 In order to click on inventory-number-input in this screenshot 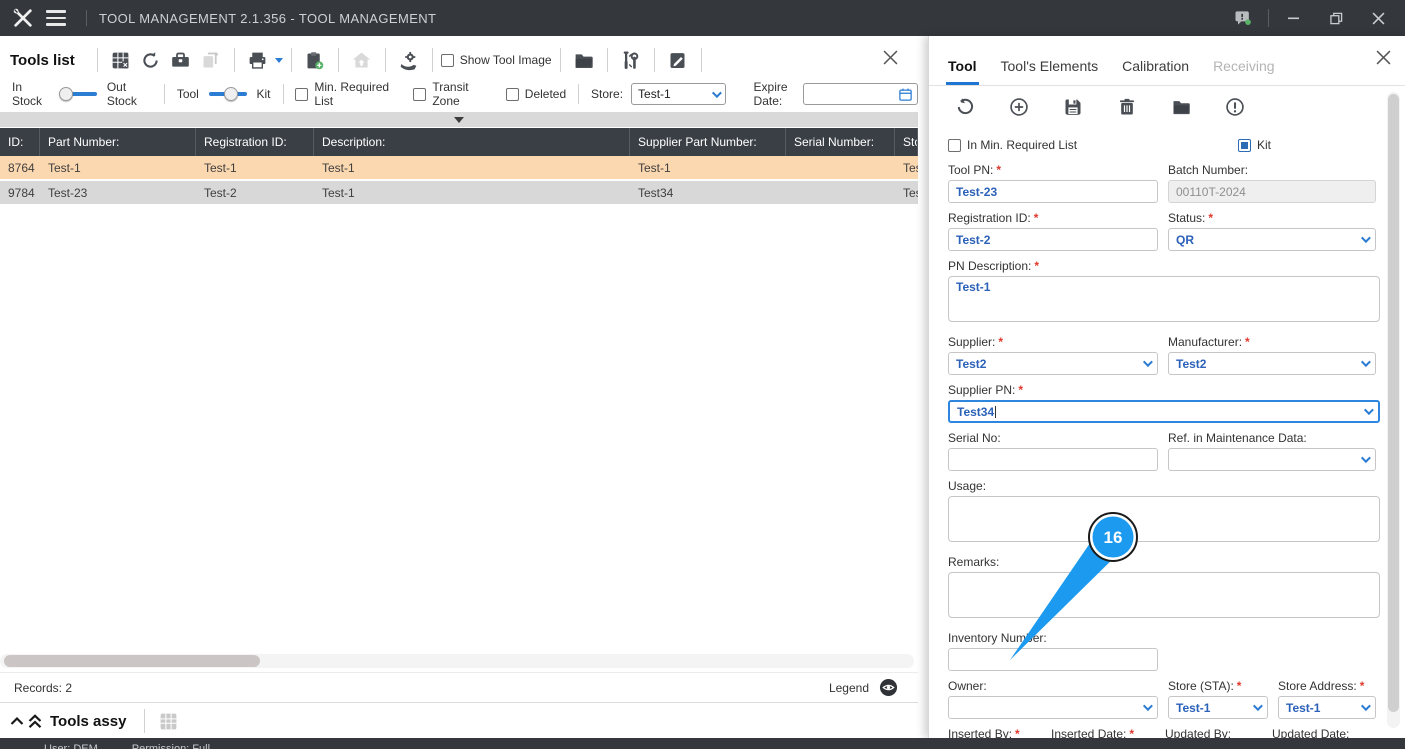, I will do `click(1053, 659)`.